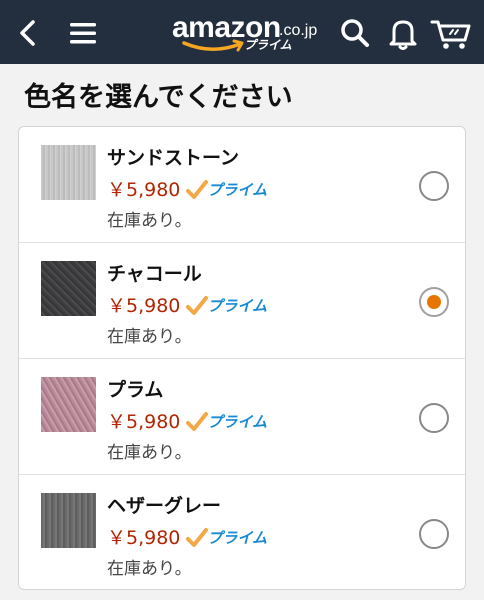 This screenshot has width=484, height=600. What do you see at coordinates (135, 390) in the screenshot?
I see `option-name: プラム` at bounding box center [135, 390].